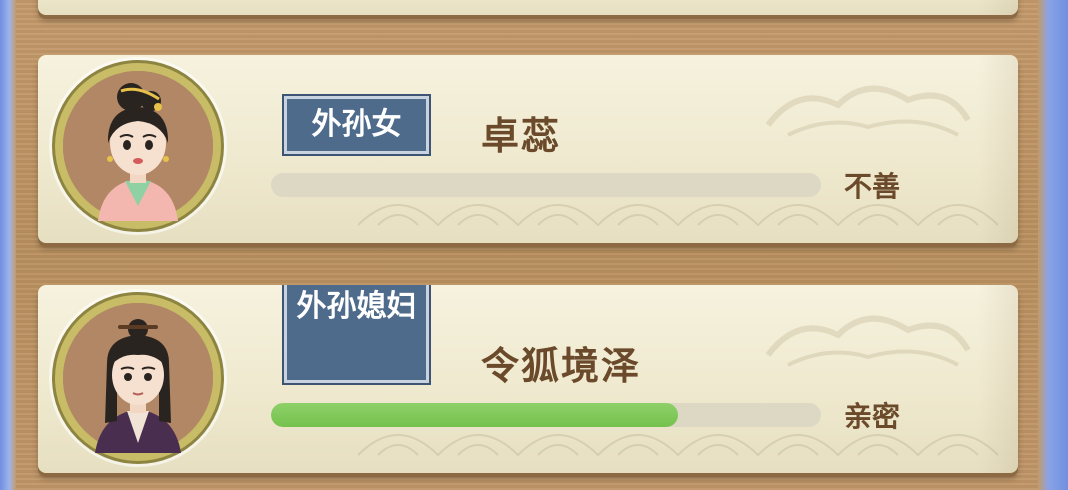 The height and width of the screenshot is (490, 1068). What do you see at coordinates (872, 186) in the screenshot?
I see `relationship-status: 不善` at bounding box center [872, 186].